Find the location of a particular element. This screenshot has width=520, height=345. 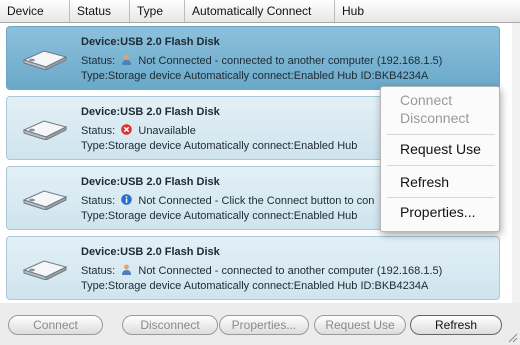

info-icon is located at coordinates (127, 199).